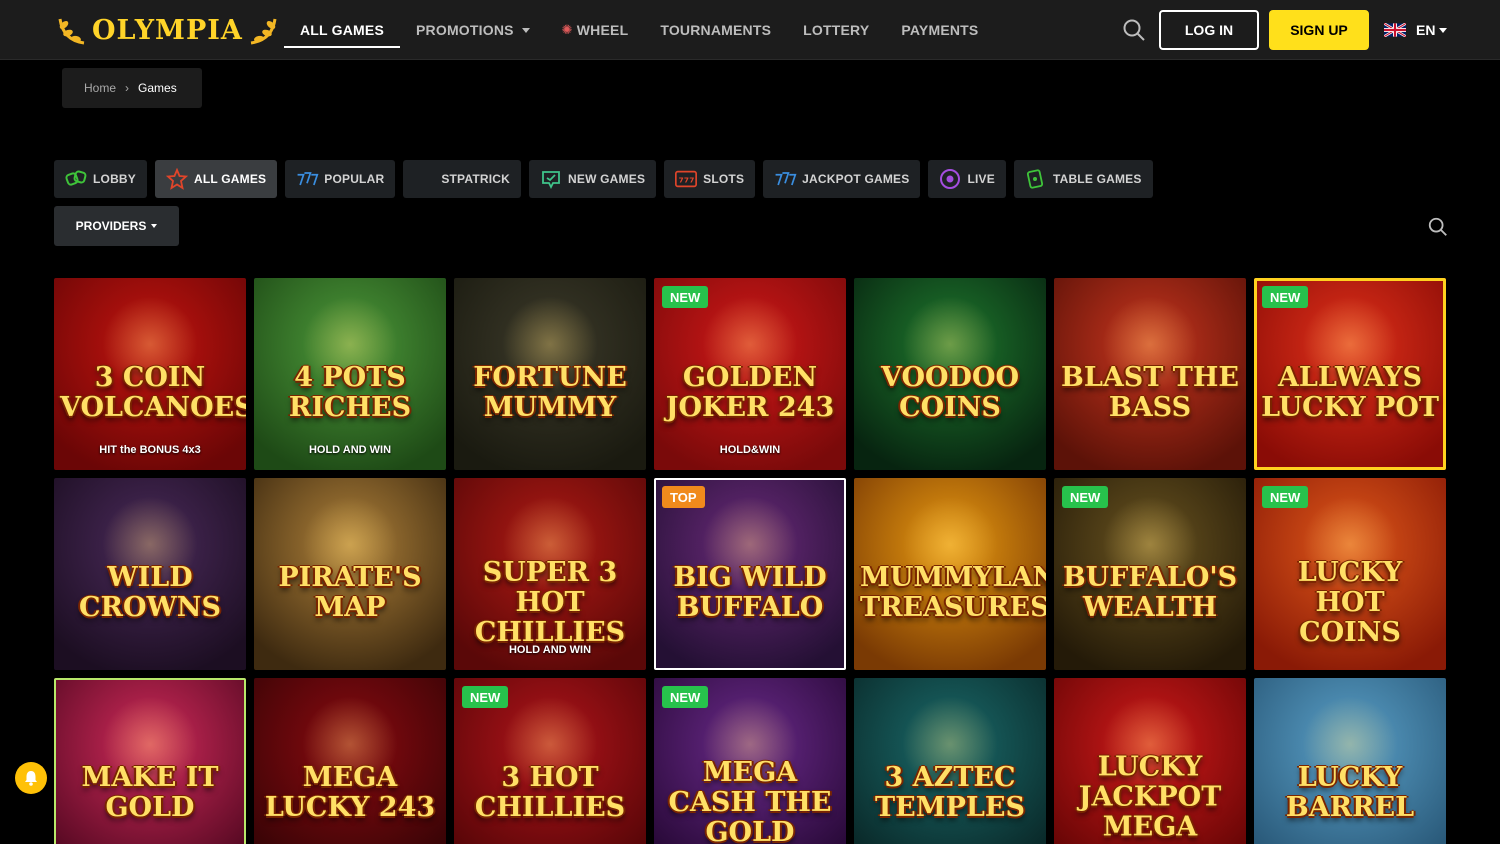 The image size is (1500, 844). I want to click on tab-new-games: NEW GAMES, so click(593, 179).